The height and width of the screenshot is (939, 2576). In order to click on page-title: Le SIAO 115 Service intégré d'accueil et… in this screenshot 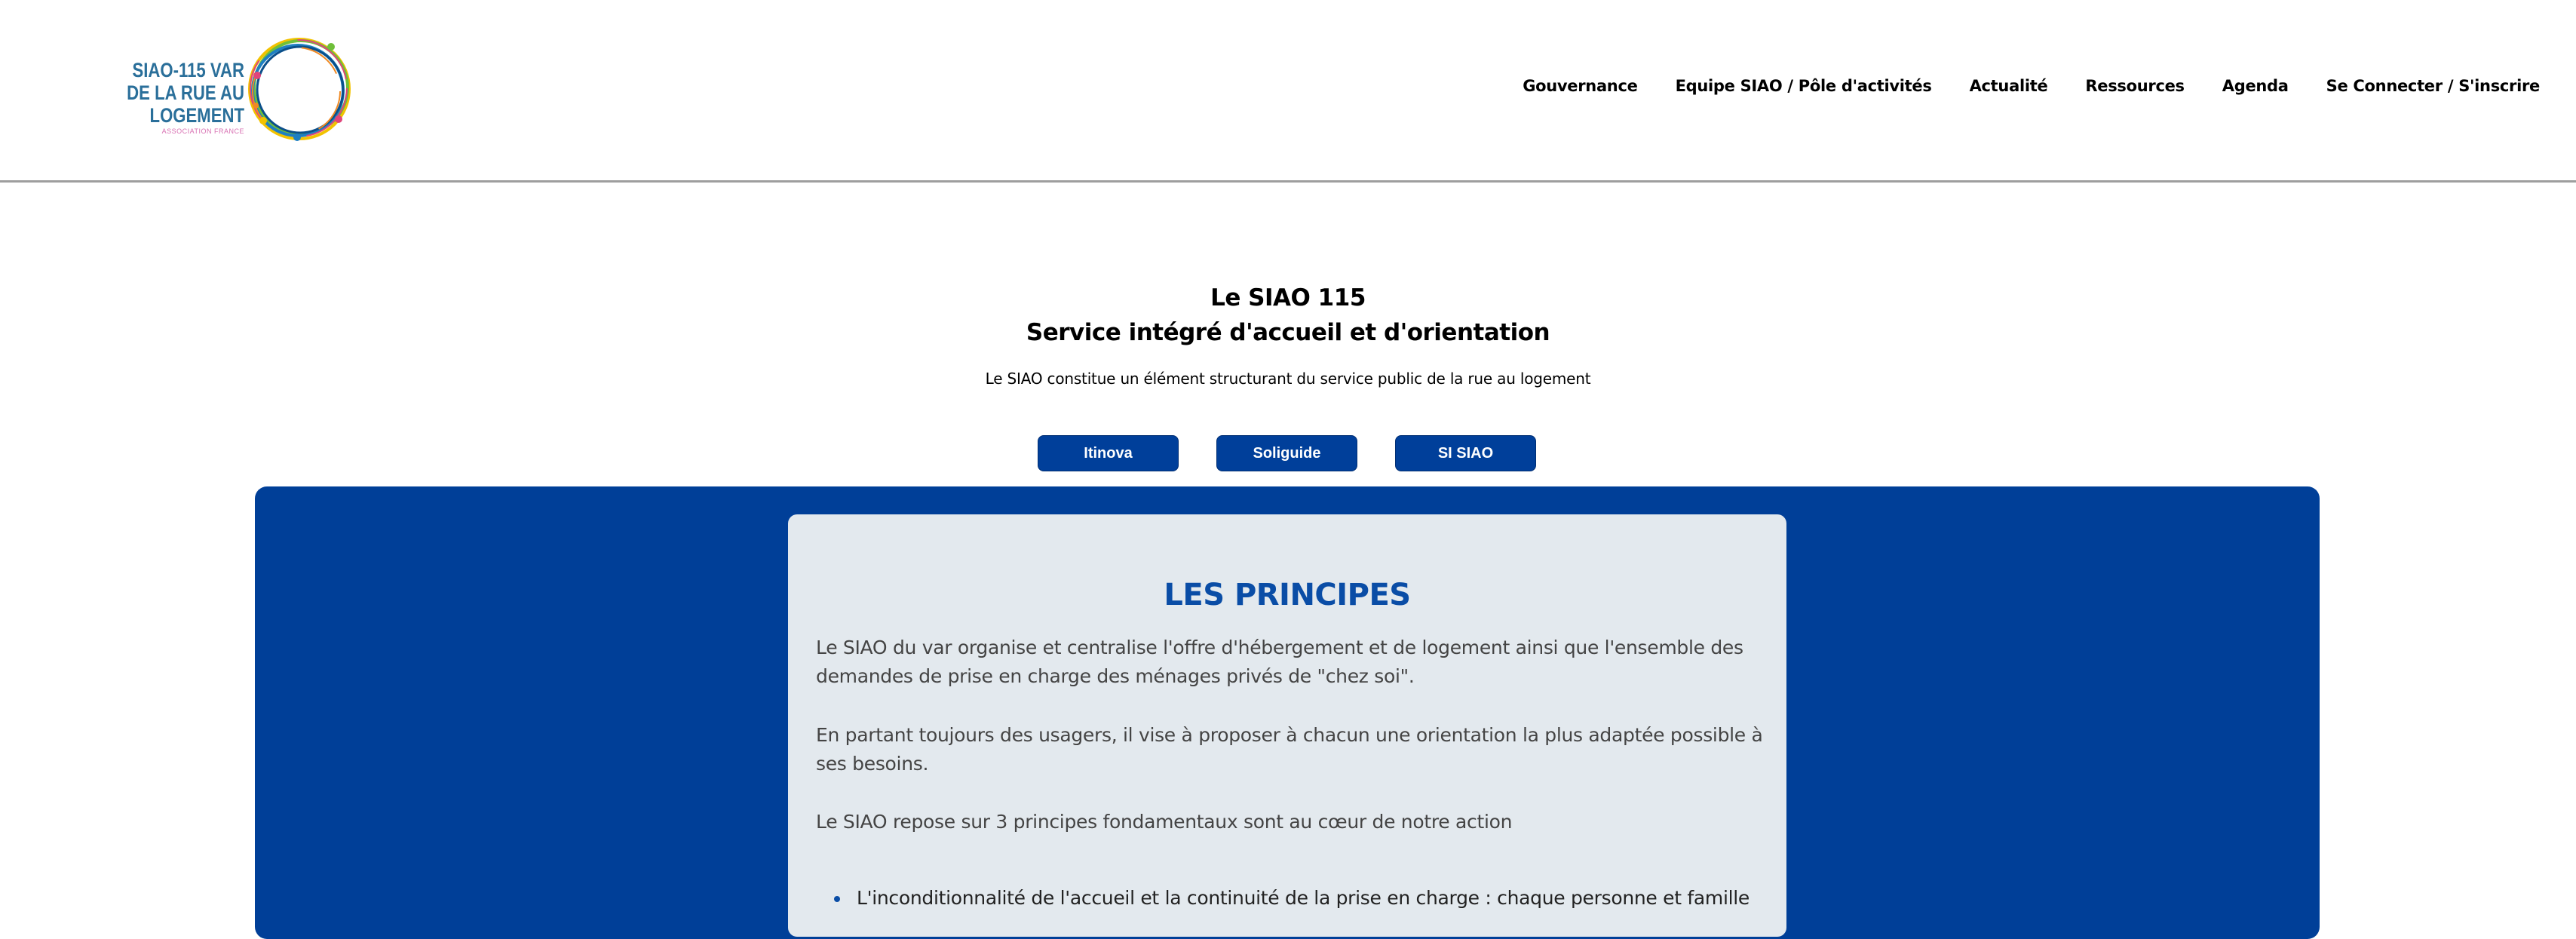, I will do `click(1288, 315)`.